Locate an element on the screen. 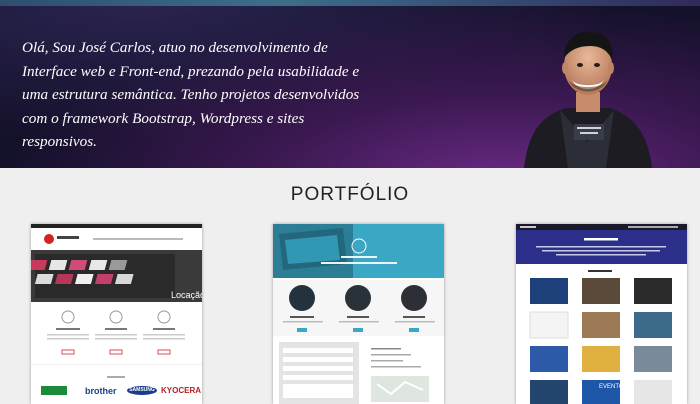 This screenshot has height=404, width=700. partner-logo-kyocera: KYOCERA is located at coordinates (181, 390).